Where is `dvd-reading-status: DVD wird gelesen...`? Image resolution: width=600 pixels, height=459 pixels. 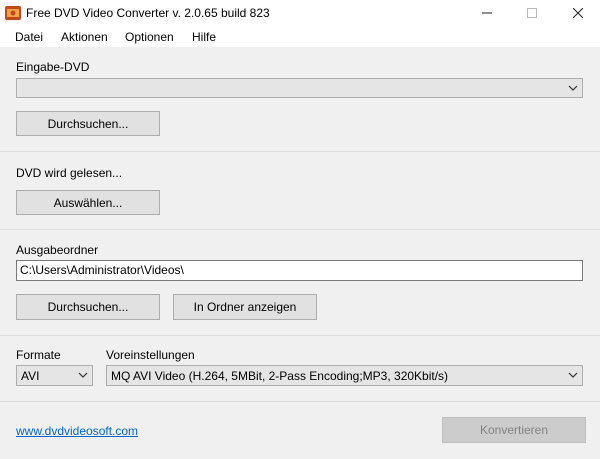 dvd-reading-status: DVD wird gelesen... is located at coordinates (69, 173).